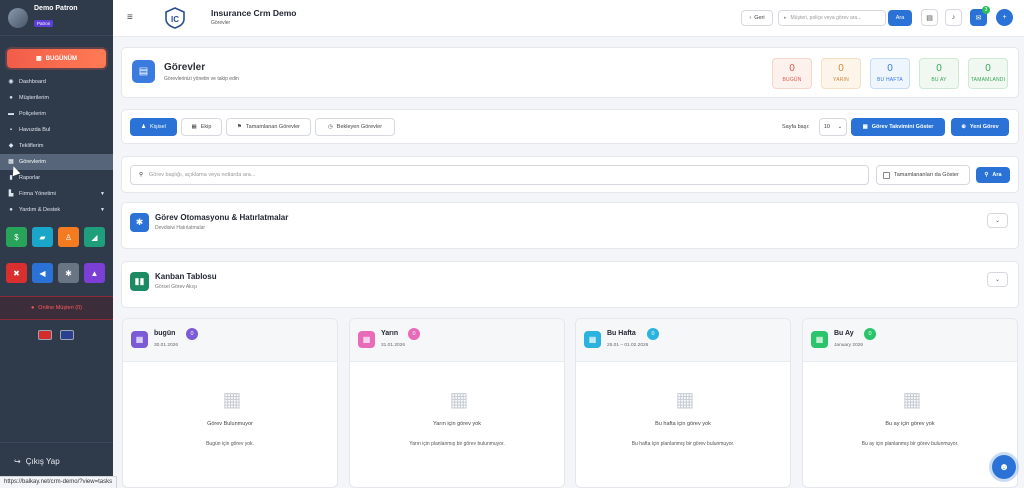 This screenshot has width=1024, height=488. I want to click on sidebar-item-offers: ◆ Tekliflerim, so click(56, 146).